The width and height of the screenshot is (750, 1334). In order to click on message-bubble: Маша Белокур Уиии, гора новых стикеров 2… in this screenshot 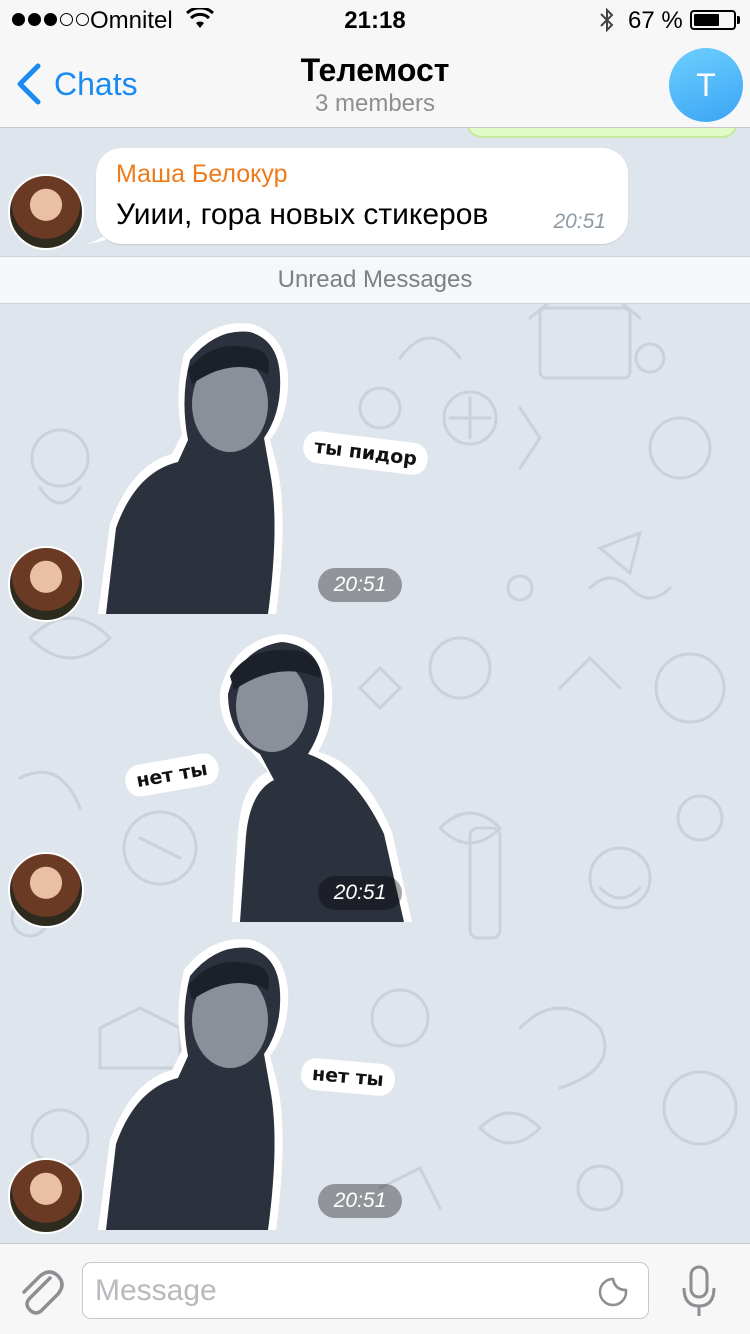, I will do `click(362, 196)`.